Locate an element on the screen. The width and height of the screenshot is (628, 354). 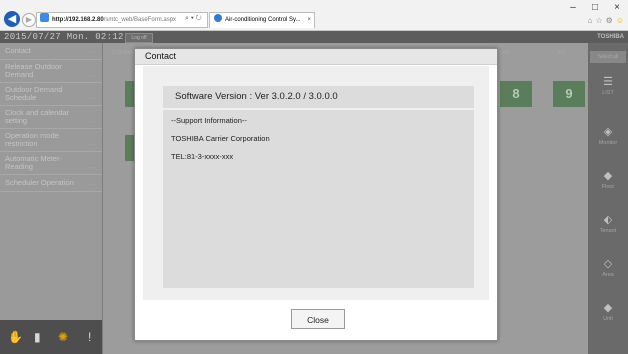
tab-favicon-icon is located at coordinates (218, 18).